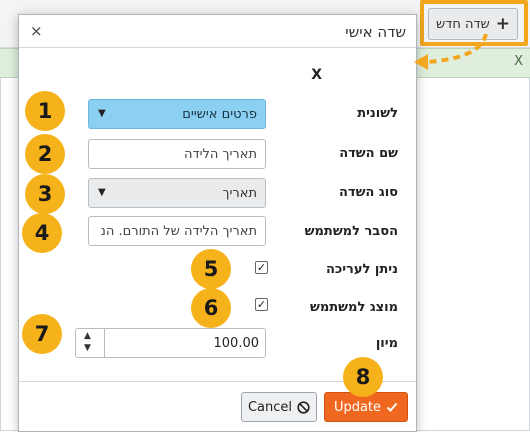 This screenshot has height=432, width=530. What do you see at coordinates (42, 334) in the screenshot?
I see `callout-7: 7` at bounding box center [42, 334].